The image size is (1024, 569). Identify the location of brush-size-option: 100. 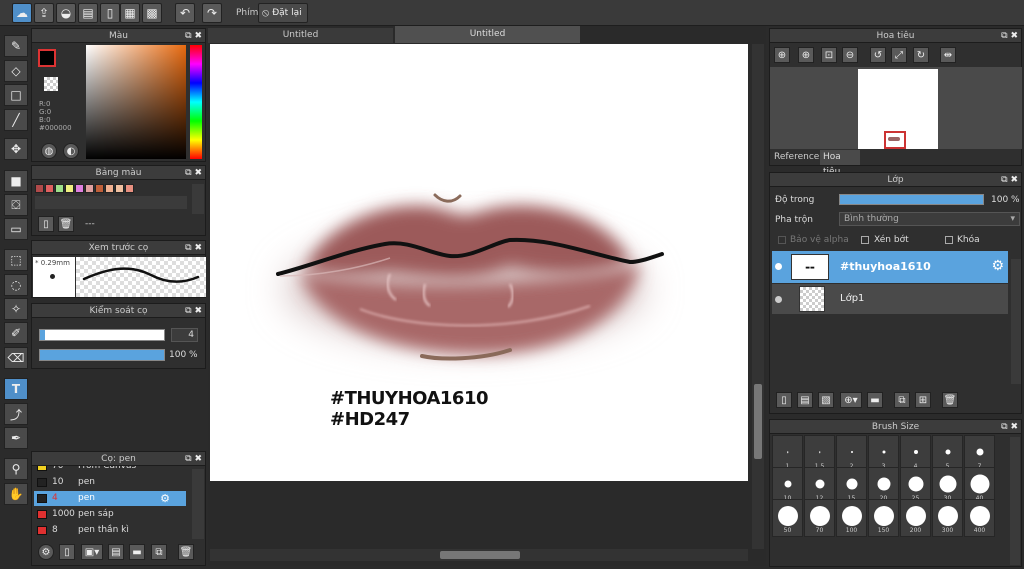
(851, 518).